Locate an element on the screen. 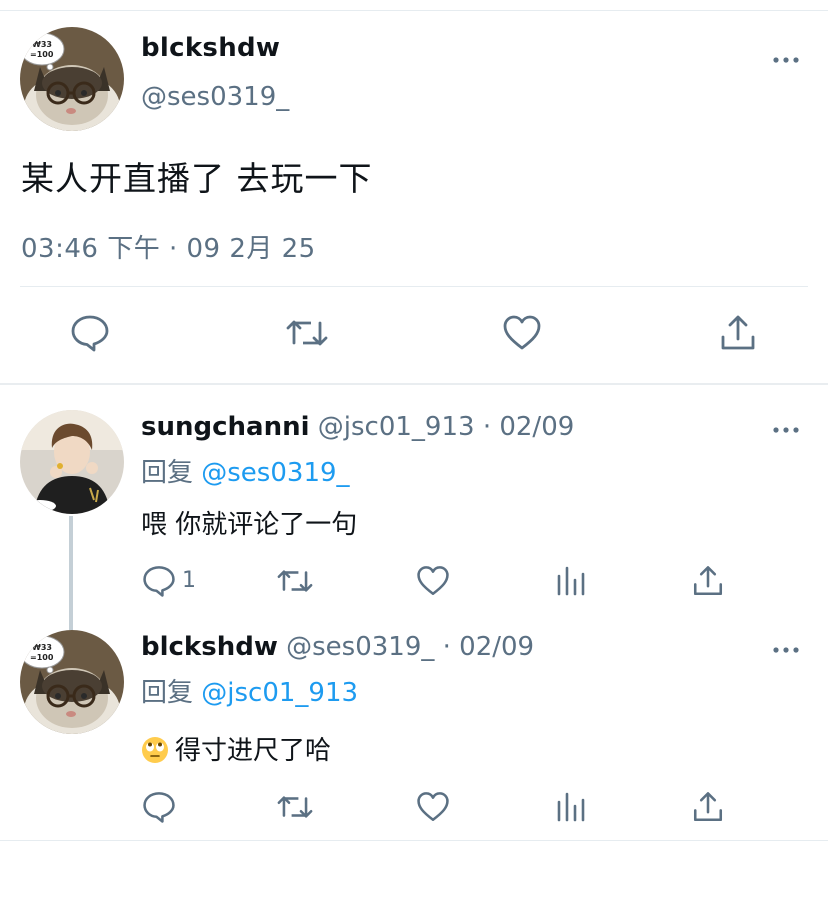  reply-header: sungchanni @jsc01_913 · 02/09 is located at coordinates (357, 427).